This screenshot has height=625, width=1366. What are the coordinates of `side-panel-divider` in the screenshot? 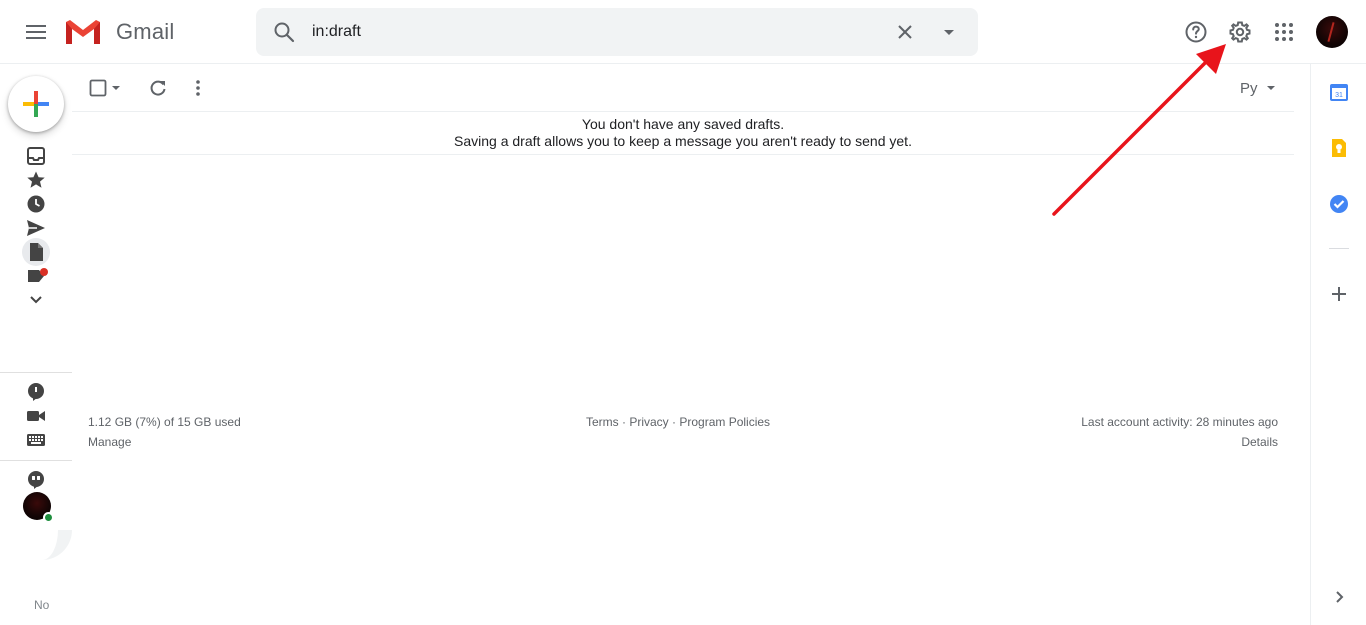 It's located at (1339, 248).